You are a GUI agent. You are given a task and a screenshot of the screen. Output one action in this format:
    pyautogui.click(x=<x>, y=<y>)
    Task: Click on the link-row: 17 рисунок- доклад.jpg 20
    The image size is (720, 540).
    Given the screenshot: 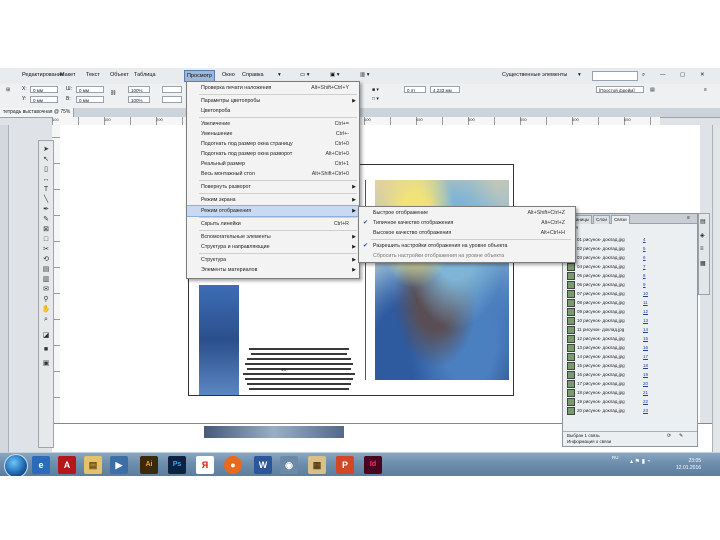 What is the action you would take?
    pyautogui.click(x=622, y=383)
    